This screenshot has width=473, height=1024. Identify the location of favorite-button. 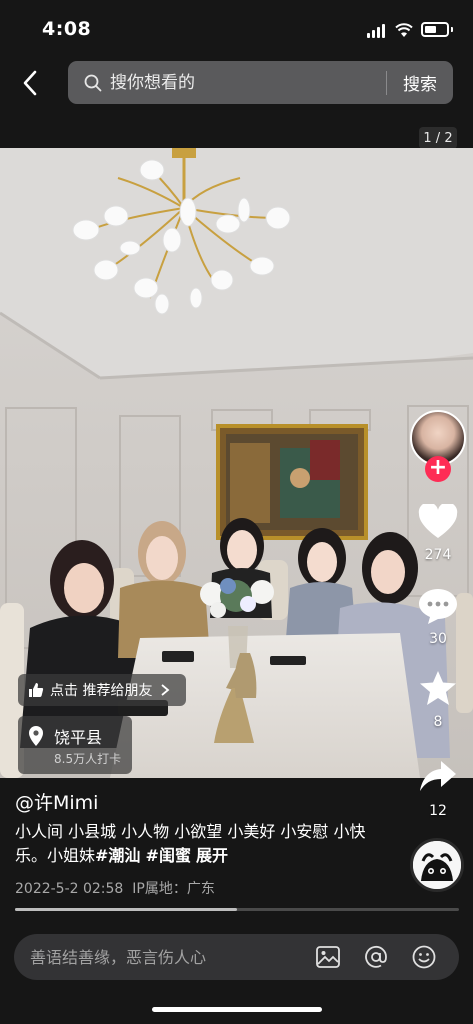
(438, 688).